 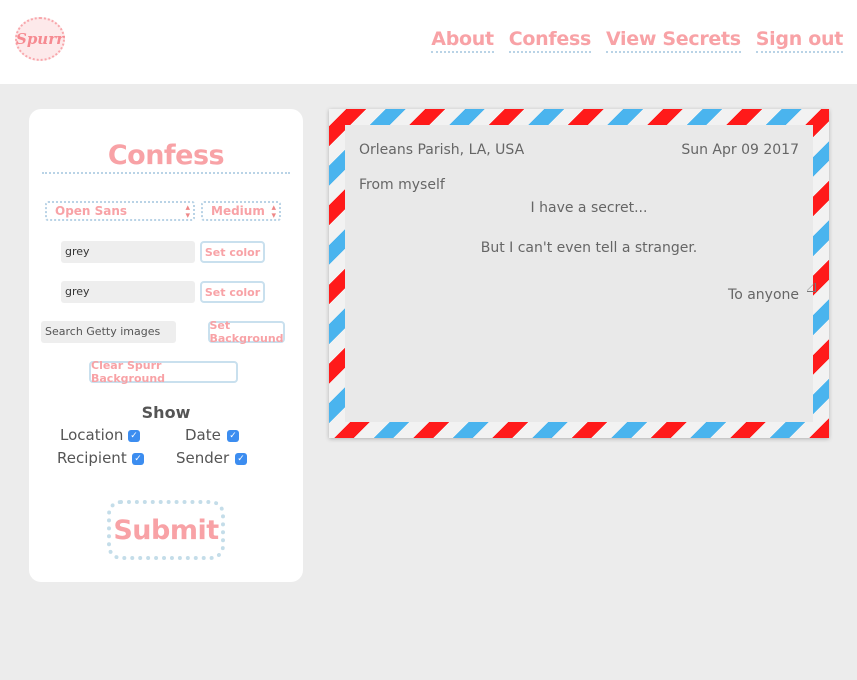 What do you see at coordinates (92, 435) in the screenshot?
I see `location-label: Location` at bounding box center [92, 435].